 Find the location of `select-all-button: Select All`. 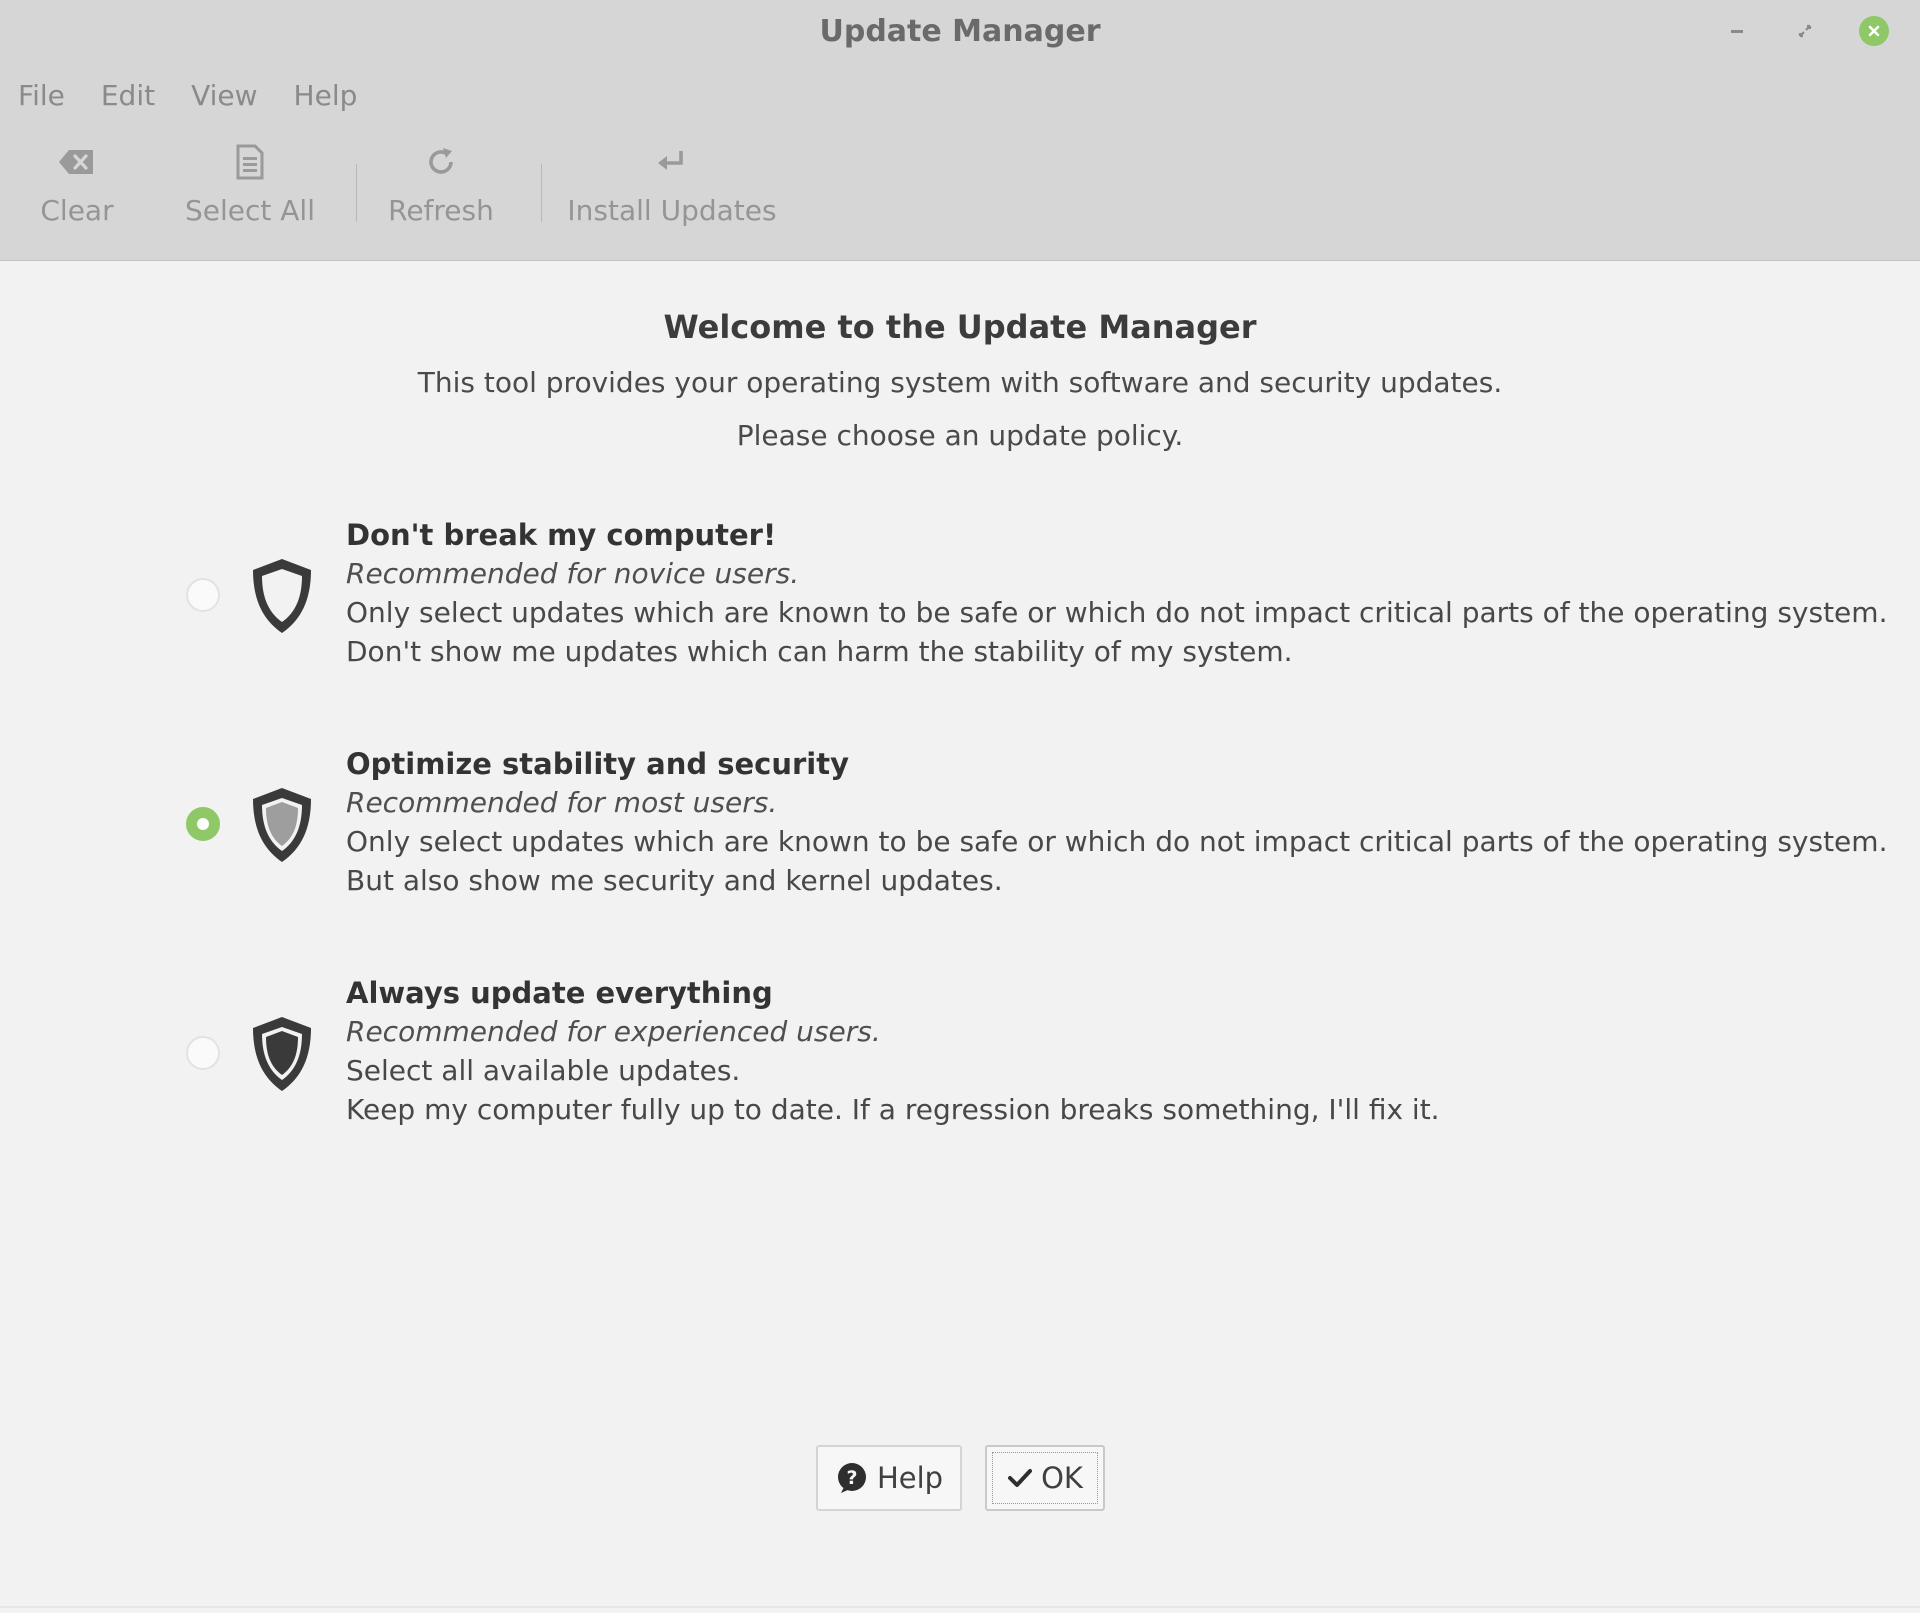

select-all-button: Select All is located at coordinates (250, 190).